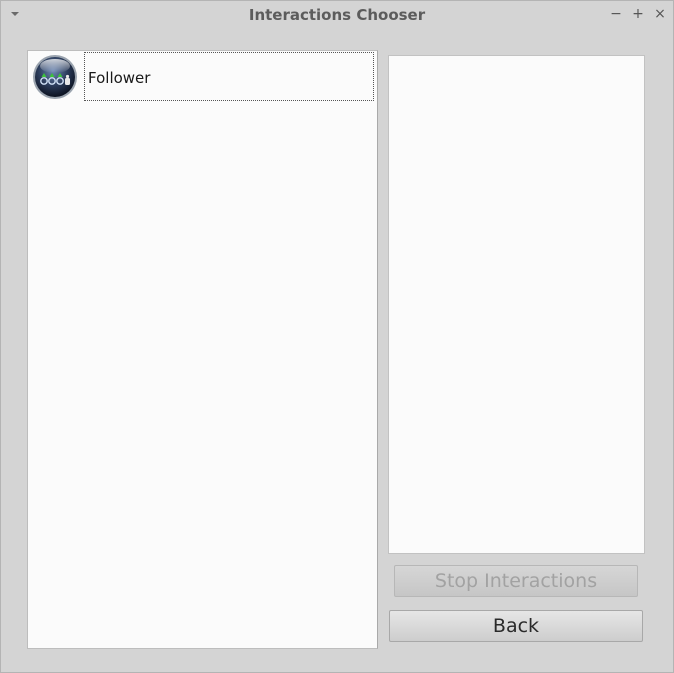  What do you see at coordinates (229, 76) in the screenshot?
I see `list-item-label-box: Follower` at bounding box center [229, 76].